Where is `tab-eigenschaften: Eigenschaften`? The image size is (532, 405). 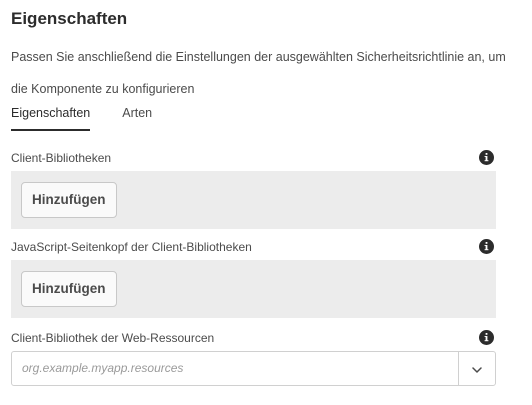 tab-eigenschaften: Eigenschaften is located at coordinates (51, 117).